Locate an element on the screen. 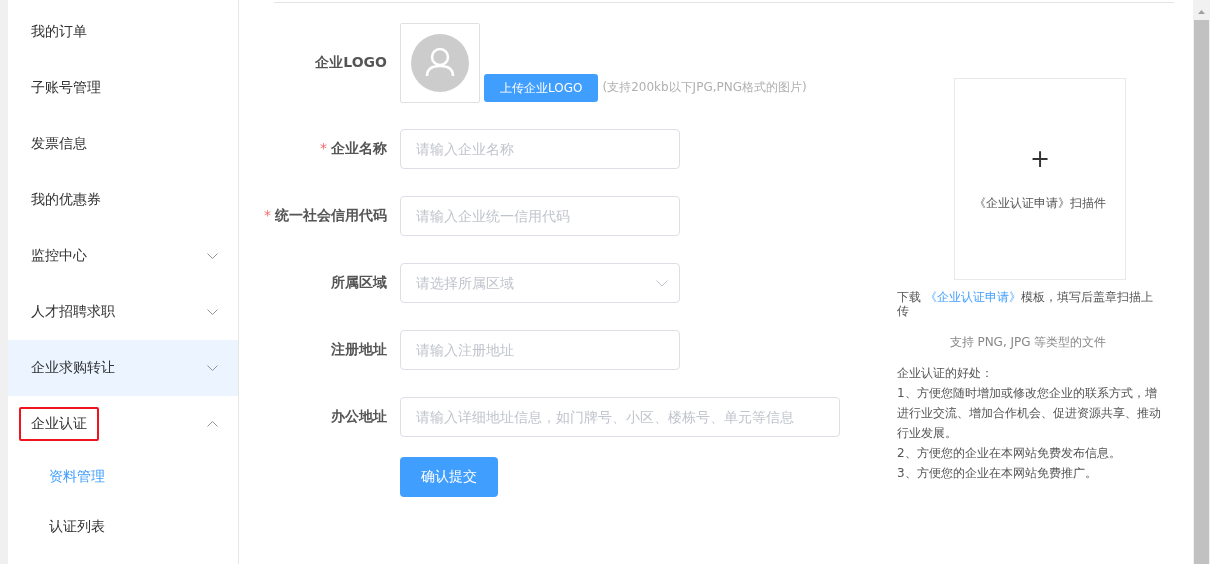 Image resolution: width=1212 pixels, height=564 pixels. input-field: 请输入详细地址信息，如门牌号、小区、楼栋号、单元等信息 is located at coordinates (620, 417).